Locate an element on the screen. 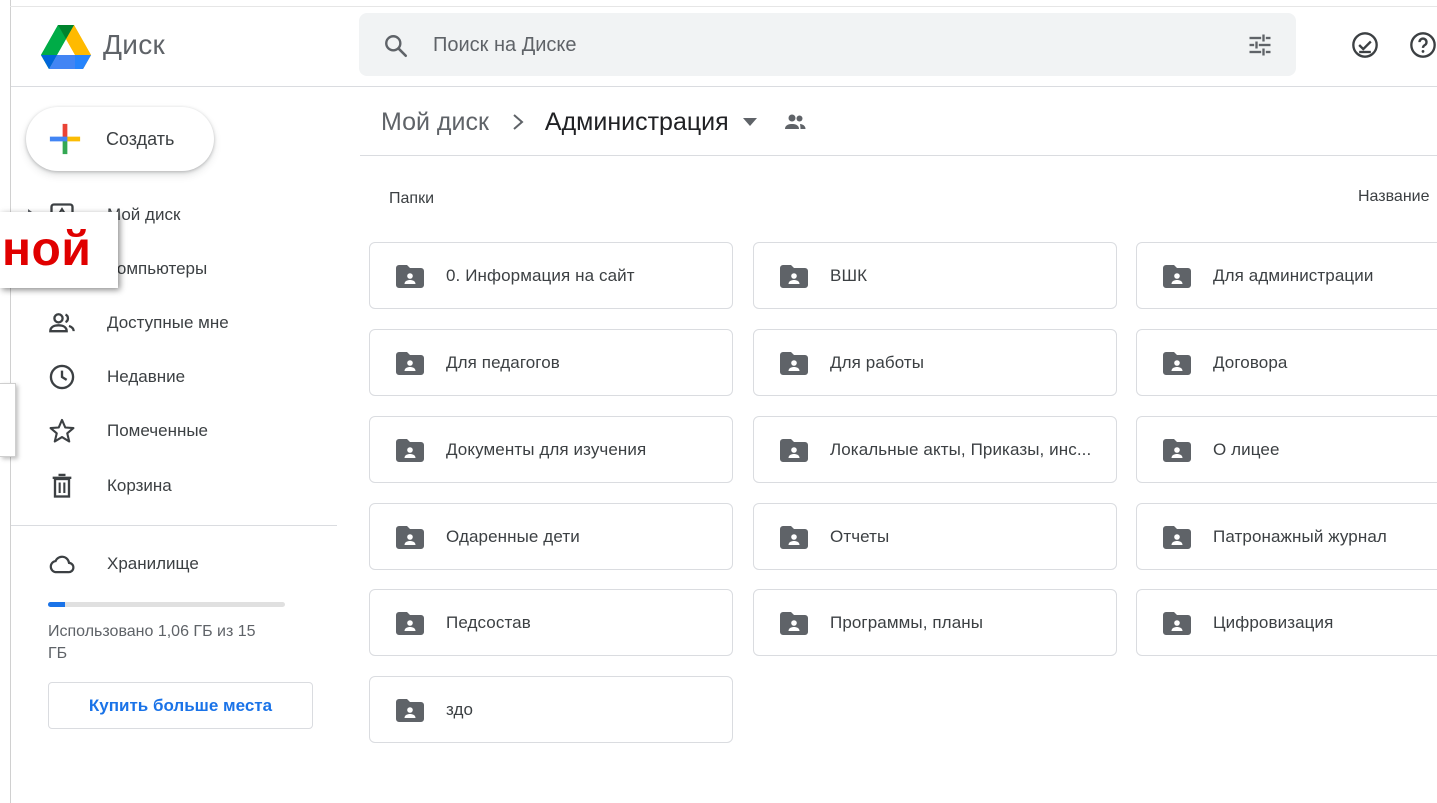 The image size is (1437, 803). folder-item: здо is located at coordinates (551, 709).